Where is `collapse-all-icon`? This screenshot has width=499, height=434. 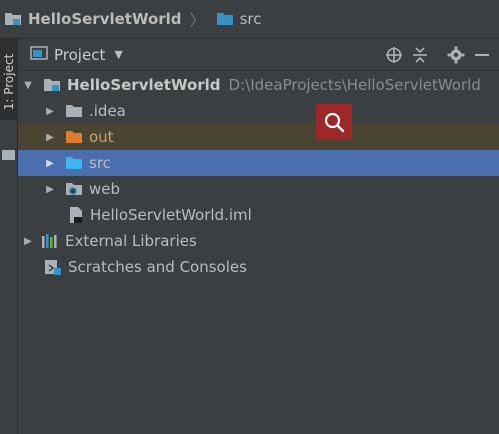 collapse-all-icon is located at coordinates (420, 55).